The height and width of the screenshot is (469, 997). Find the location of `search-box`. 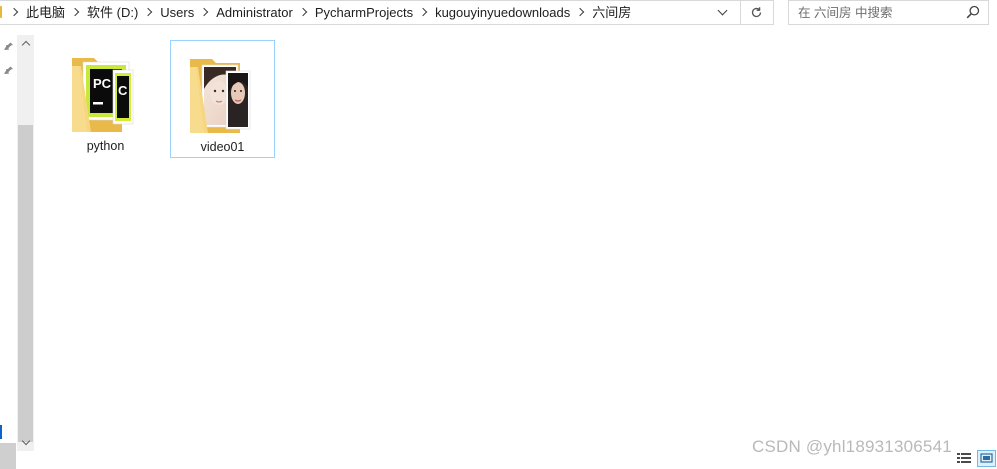

search-box is located at coordinates (888, 12).